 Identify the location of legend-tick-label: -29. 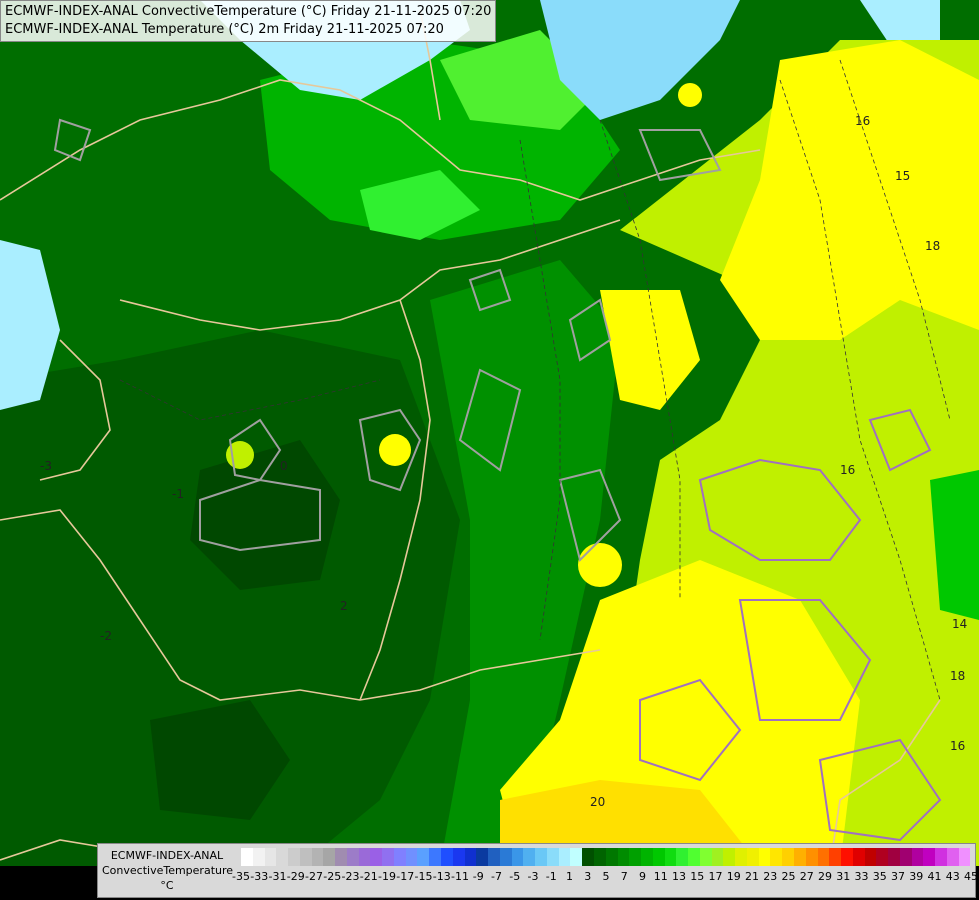
(295, 876).